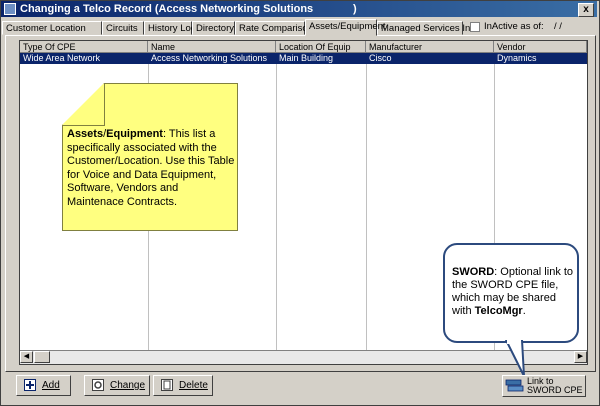  What do you see at coordinates (430, 47) in the screenshot?
I see `column-header-manufacturer: Manufacturer` at bounding box center [430, 47].